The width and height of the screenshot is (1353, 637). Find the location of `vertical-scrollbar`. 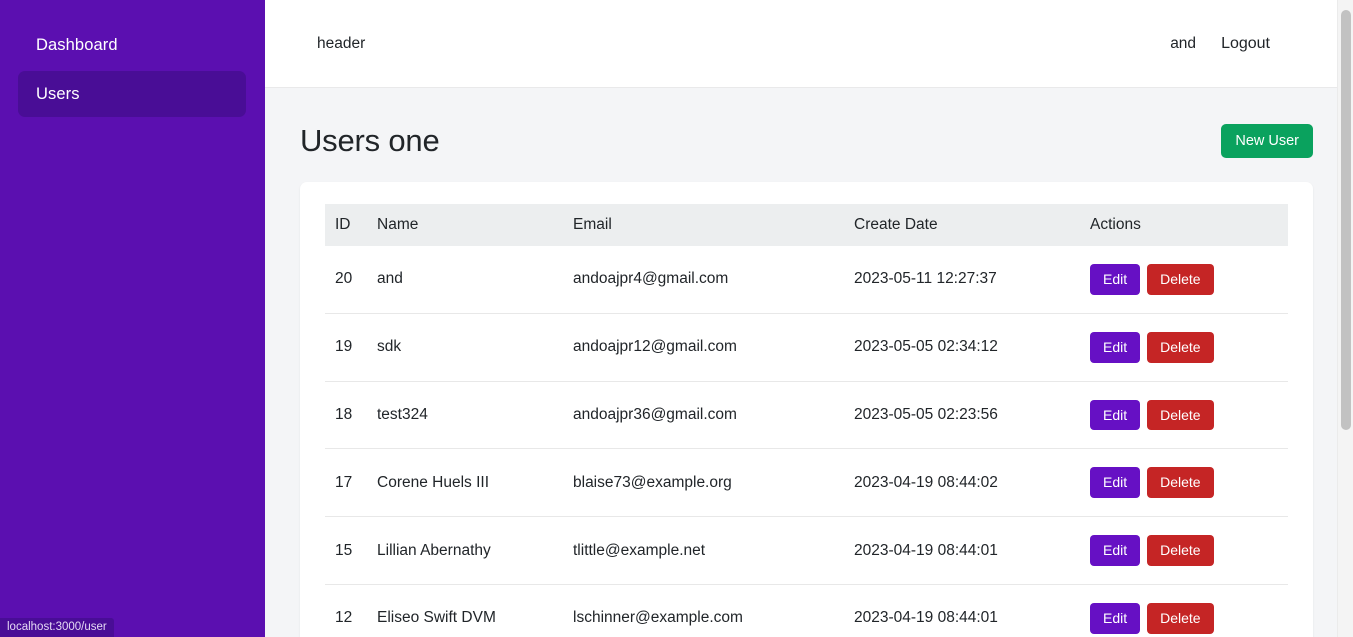

vertical-scrollbar is located at coordinates (1345, 318).